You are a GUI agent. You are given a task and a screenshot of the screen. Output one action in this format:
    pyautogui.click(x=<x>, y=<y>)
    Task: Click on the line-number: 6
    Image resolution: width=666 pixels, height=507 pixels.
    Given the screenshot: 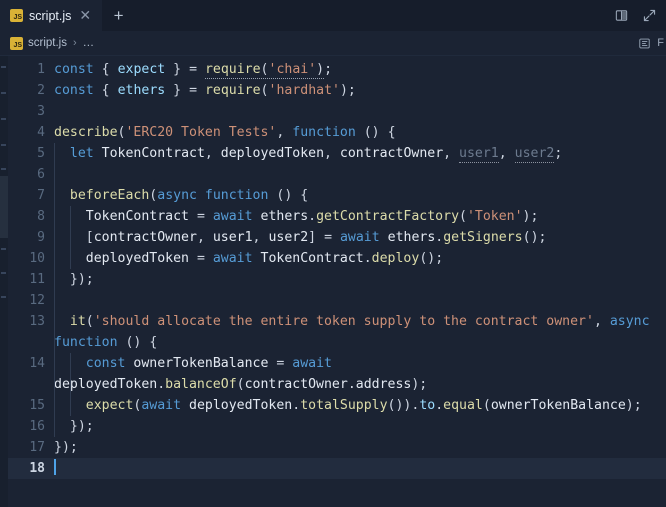 What is the action you would take?
    pyautogui.click(x=41, y=174)
    